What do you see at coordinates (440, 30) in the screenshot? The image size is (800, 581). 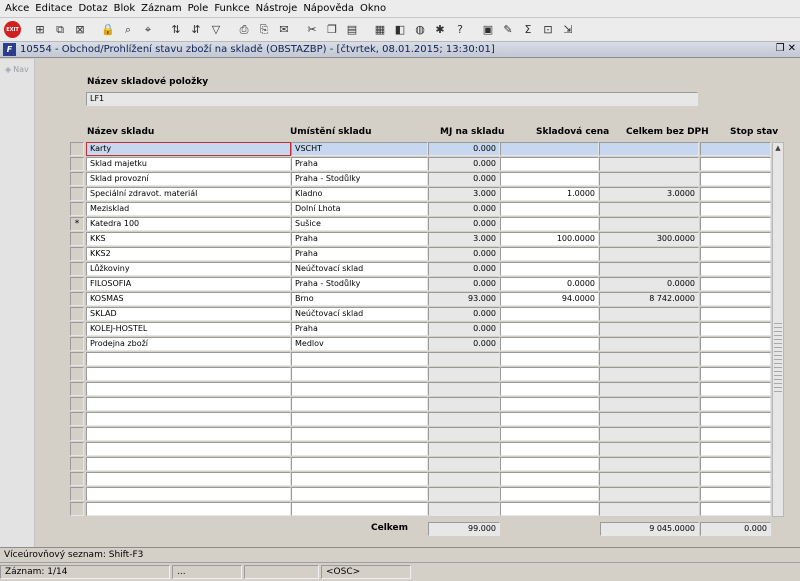 I see `settings-icon: ✱` at bounding box center [440, 30].